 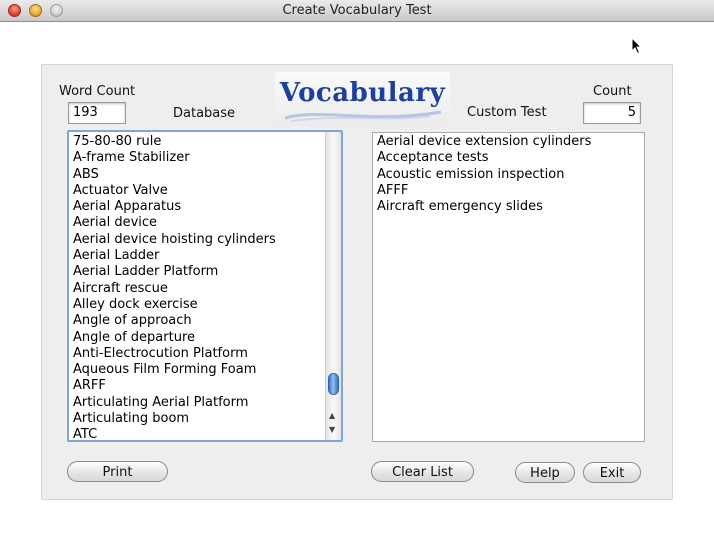 What do you see at coordinates (174, 338) in the screenshot?
I see `list-item: Angle of departure` at bounding box center [174, 338].